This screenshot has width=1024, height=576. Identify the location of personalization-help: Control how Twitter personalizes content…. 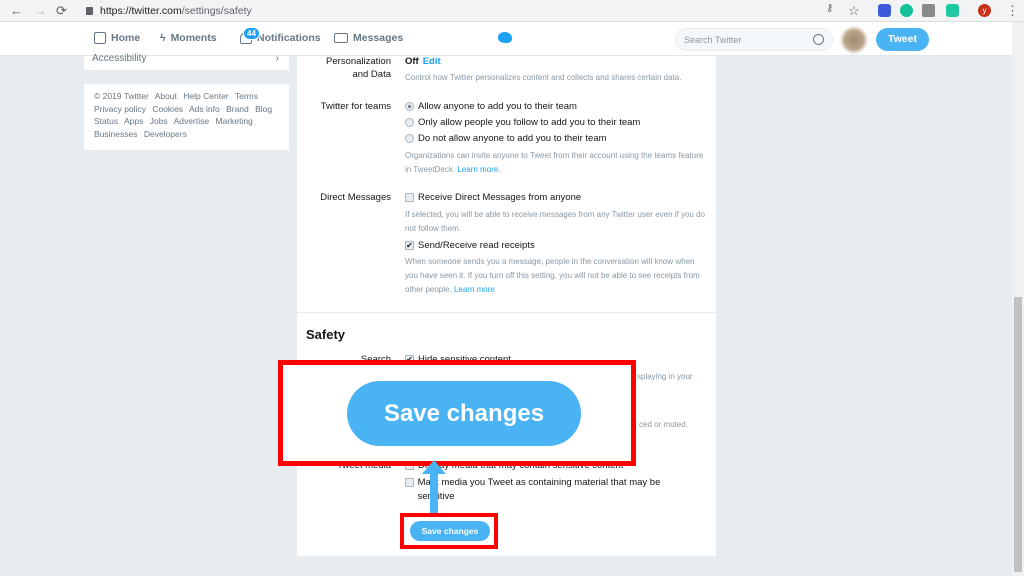
(543, 77).